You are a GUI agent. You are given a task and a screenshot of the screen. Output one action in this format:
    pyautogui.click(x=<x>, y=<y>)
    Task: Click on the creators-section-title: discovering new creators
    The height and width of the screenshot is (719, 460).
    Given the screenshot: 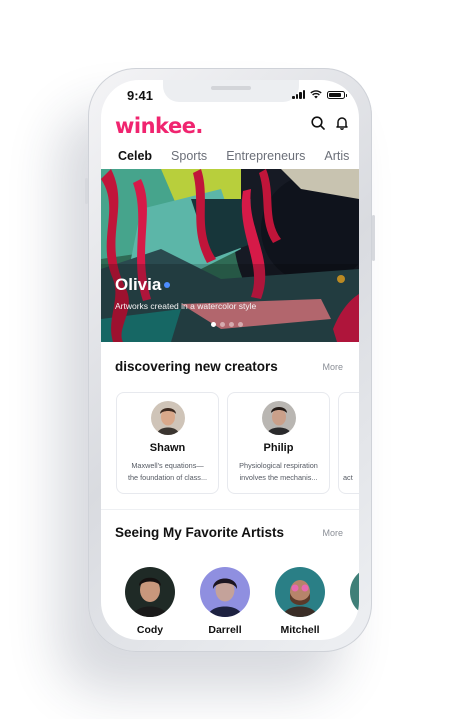 What is the action you would take?
    pyautogui.click(x=196, y=366)
    